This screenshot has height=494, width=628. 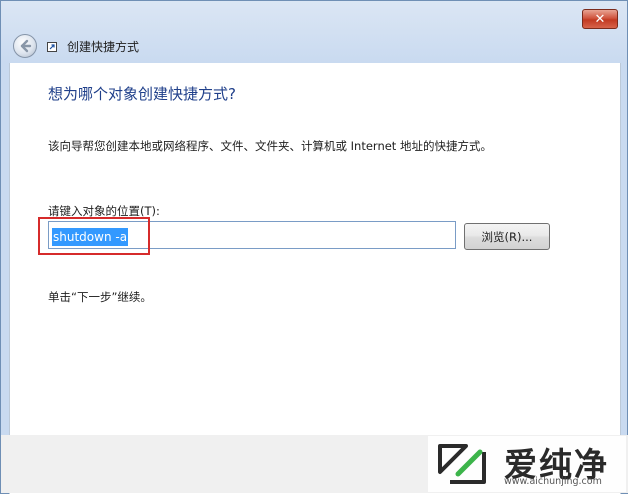 What do you see at coordinates (142, 94) in the screenshot?
I see `page-title: 想为哪个对象创建快捷方式?` at bounding box center [142, 94].